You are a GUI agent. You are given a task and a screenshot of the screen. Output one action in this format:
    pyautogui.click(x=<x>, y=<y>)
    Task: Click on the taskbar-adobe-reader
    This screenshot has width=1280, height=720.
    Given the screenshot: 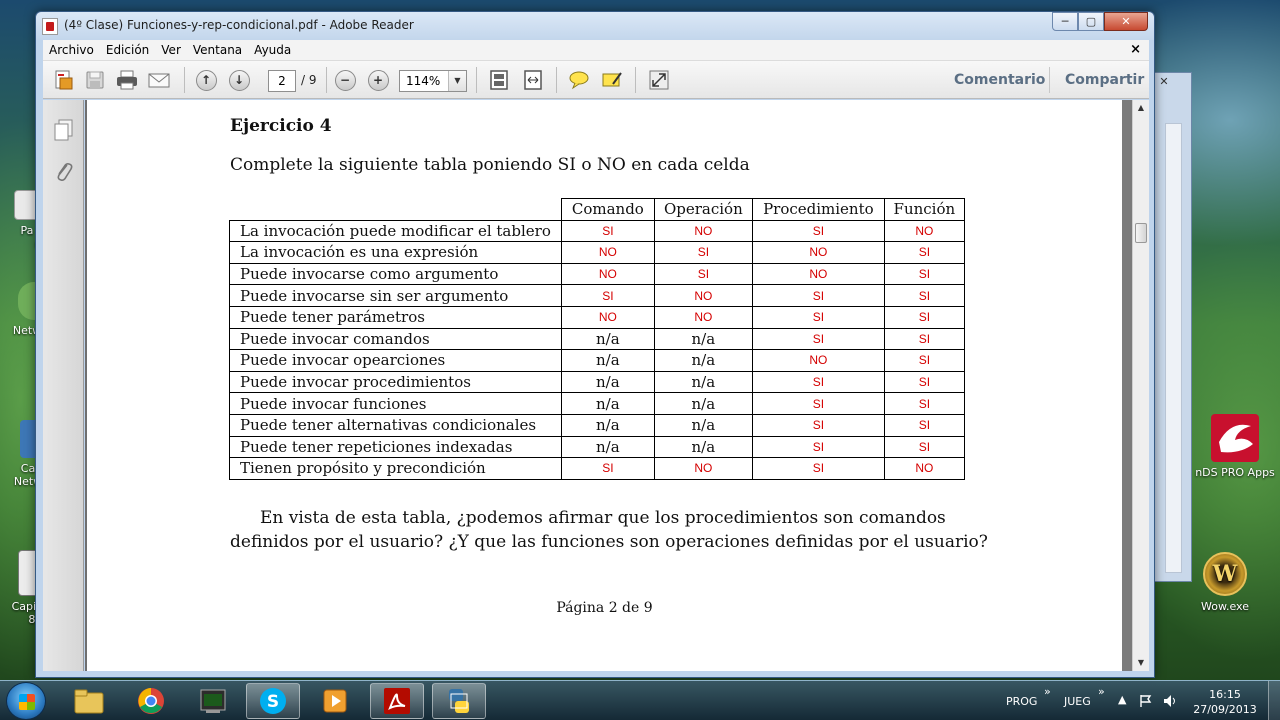 What is the action you would take?
    pyautogui.click(x=397, y=701)
    